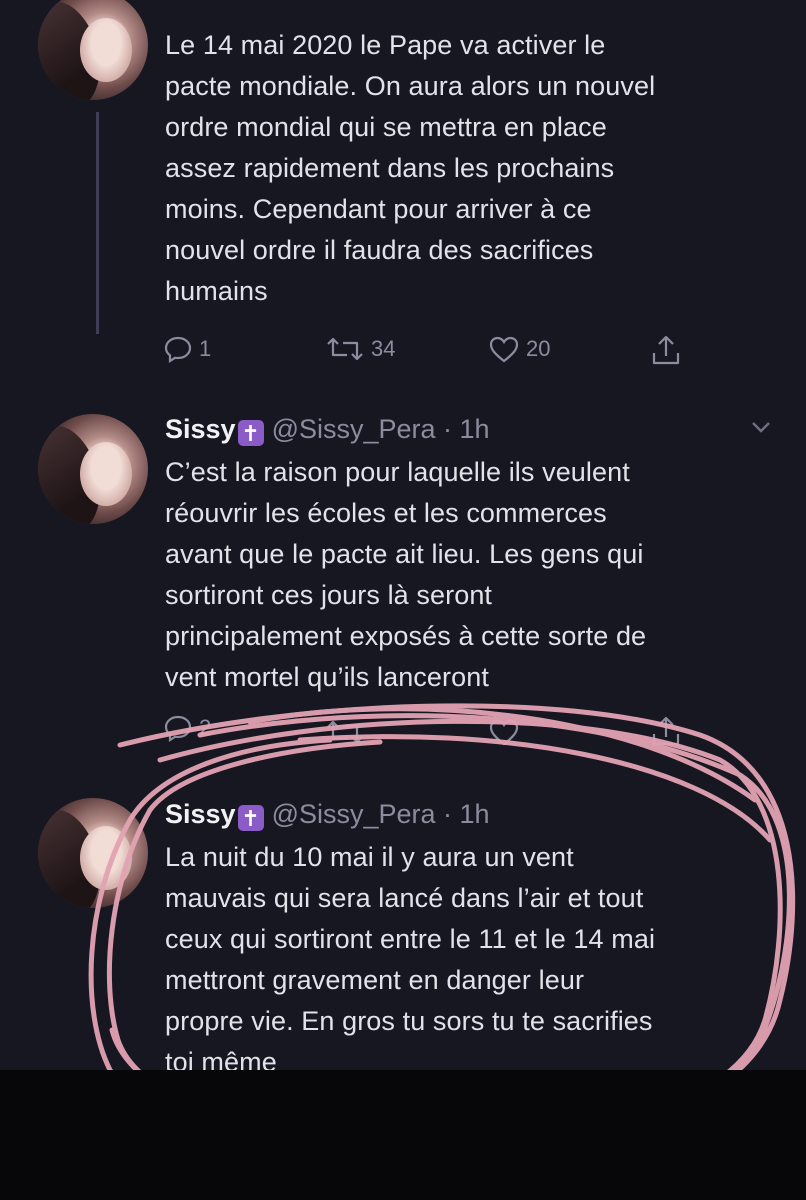 This screenshot has height=1200, width=806. Describe the element at coordinates (205, 348) in the screenshot. I see `reply-count: 1` at that location.